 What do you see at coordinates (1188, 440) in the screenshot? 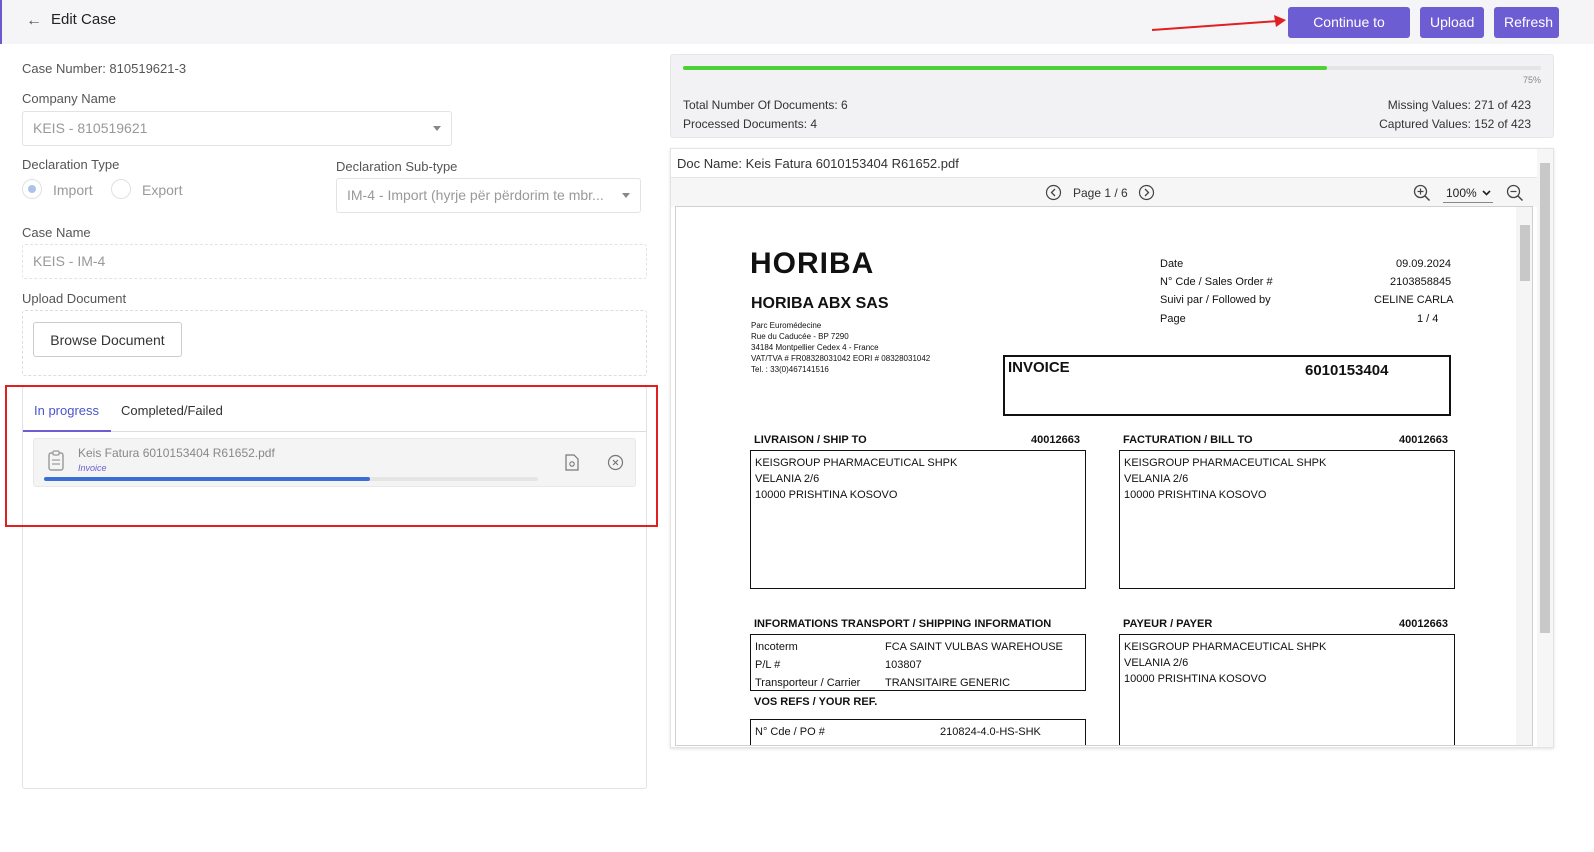
I see `bill-to-label: FACTURATION / BILL TO` at bounding box center [1188, 440].